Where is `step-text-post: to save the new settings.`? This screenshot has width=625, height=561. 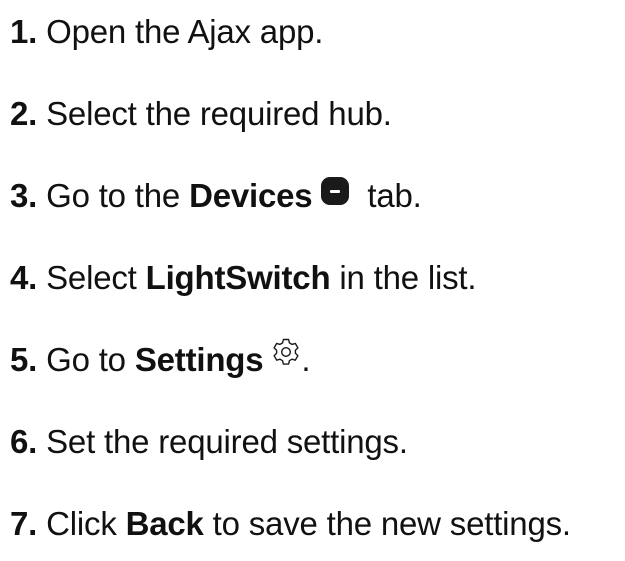
step-text-post: to save the new settings. is located at coordinates (387, 523).